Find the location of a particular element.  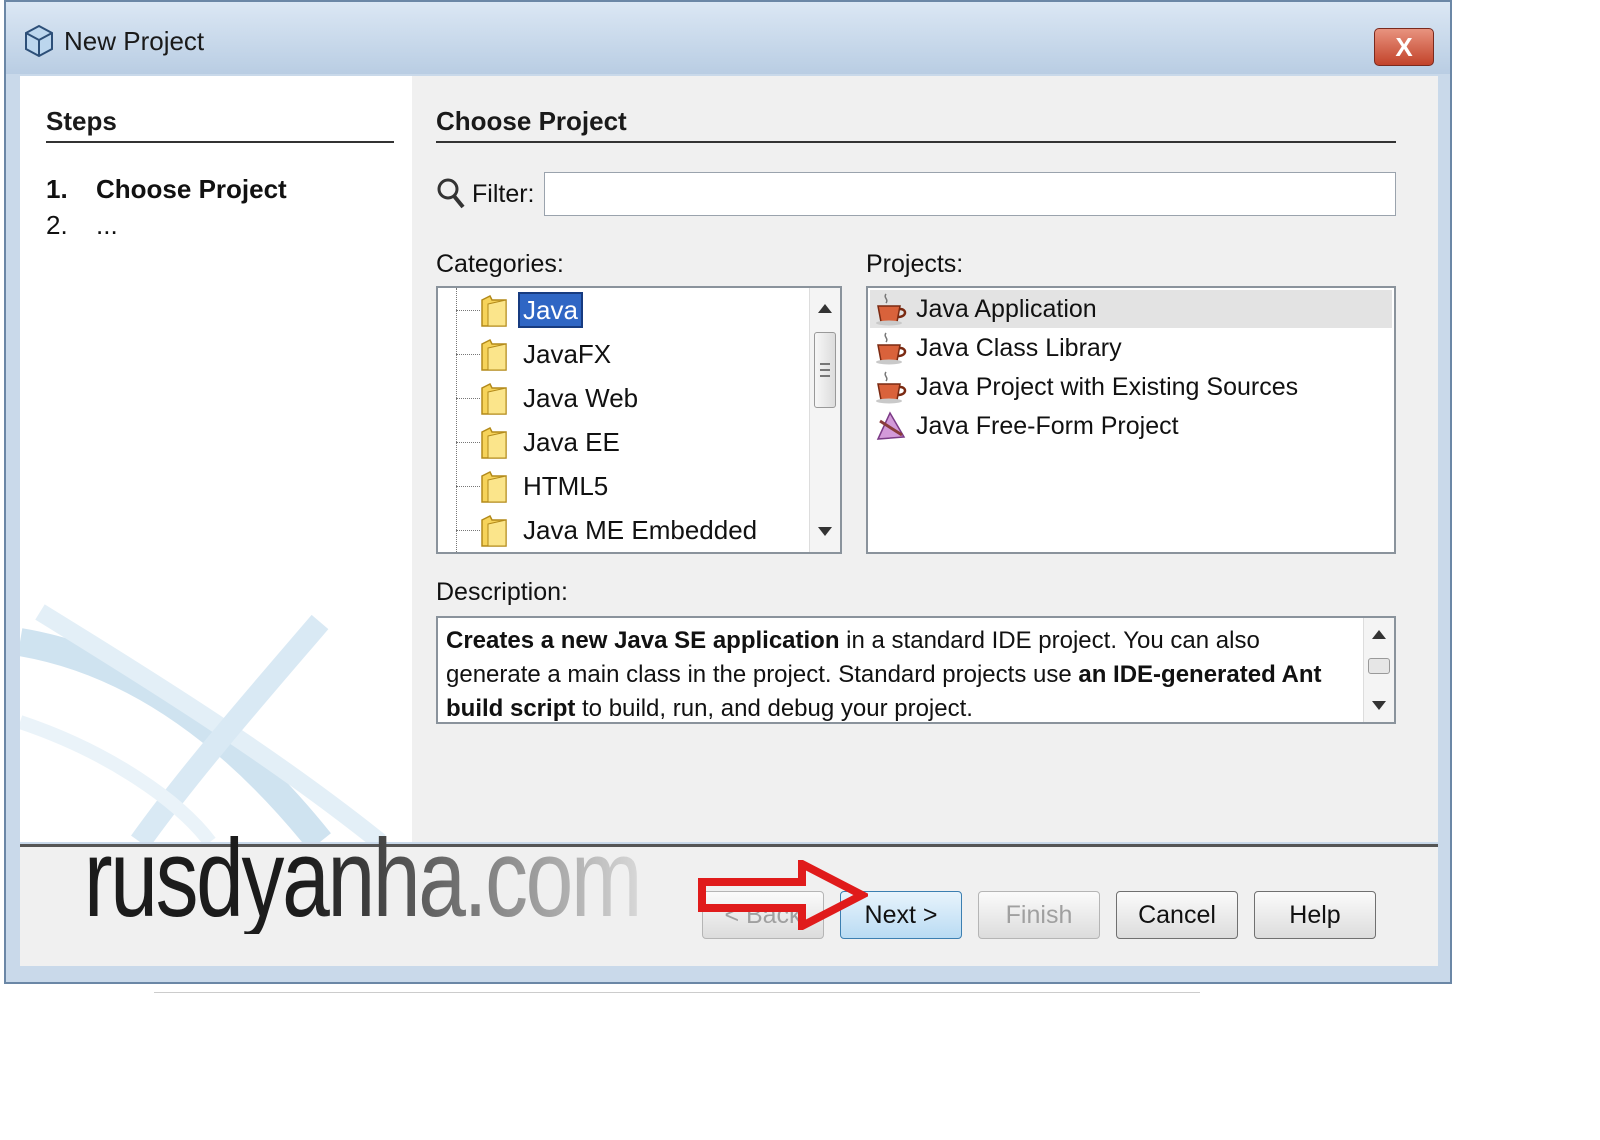

tree-item-label: Java is located at coordinates (550, 310).